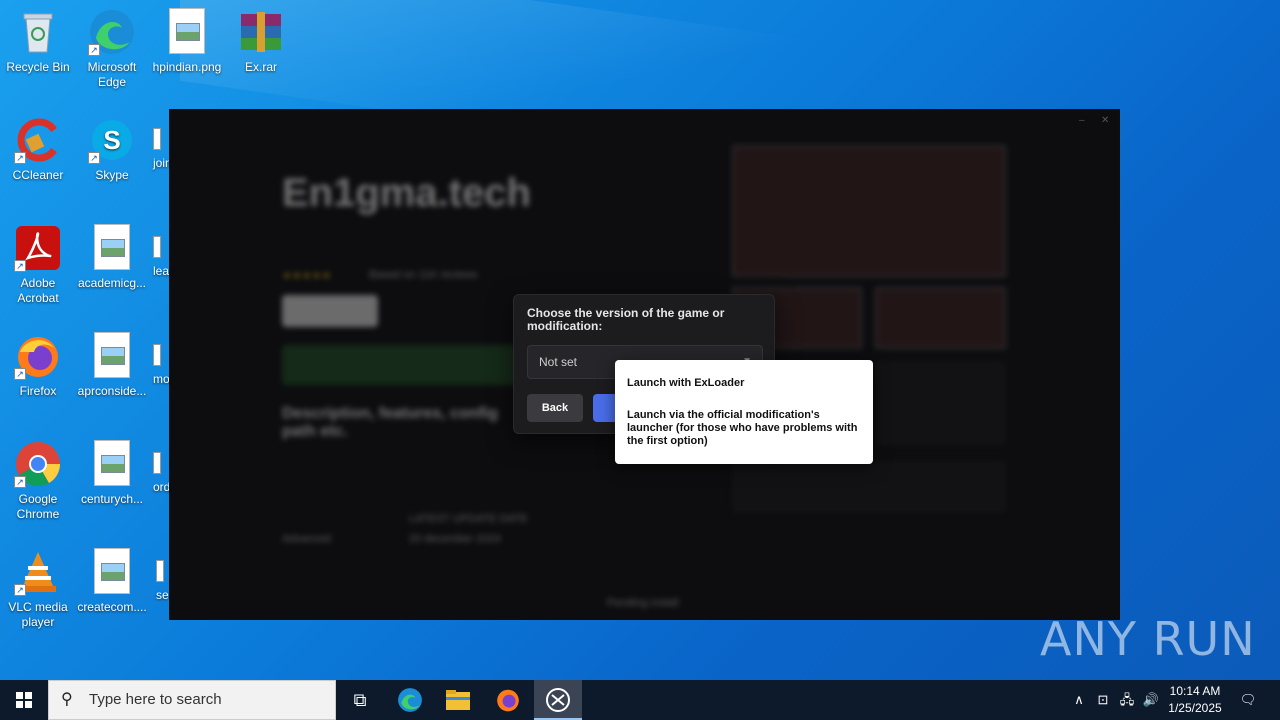 This screenshot has width=1280, height=720. Describe the element at coordinates (468, 519) in the screenshot. I see `update-label: LATEST UPDATE DATE` at that location.